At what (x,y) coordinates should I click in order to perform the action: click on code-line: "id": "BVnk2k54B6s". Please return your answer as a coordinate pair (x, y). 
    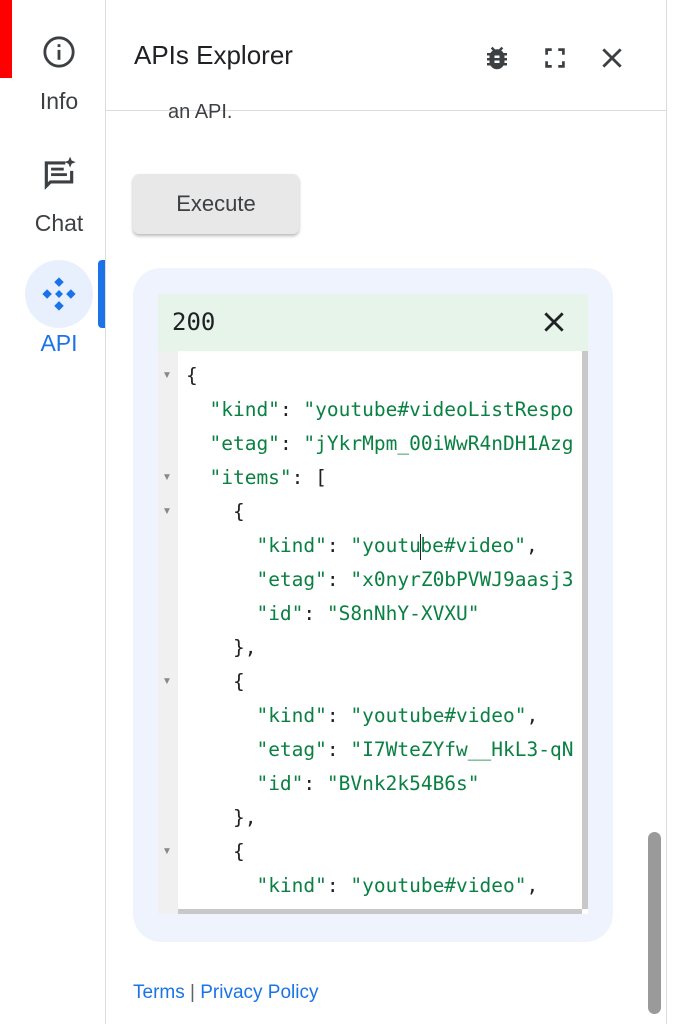
    Looking at the image, I should click on (333, 784).